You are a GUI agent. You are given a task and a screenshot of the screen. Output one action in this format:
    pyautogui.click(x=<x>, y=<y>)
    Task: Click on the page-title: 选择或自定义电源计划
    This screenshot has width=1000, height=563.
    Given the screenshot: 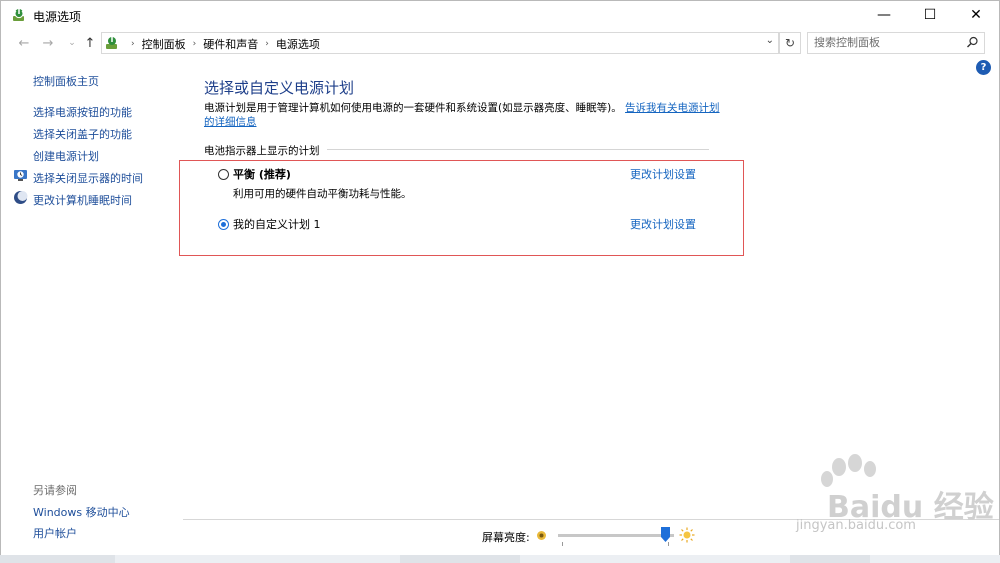 What is the action you would take?
    pyautogui.click(x=279, y=88)
    